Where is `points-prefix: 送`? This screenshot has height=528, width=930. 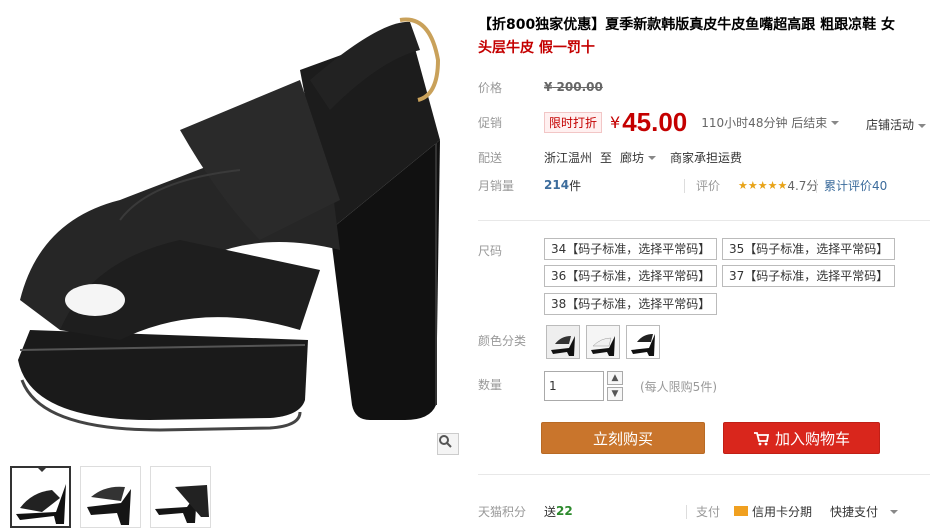
points-prefix: 送 is located at coordinates (550, 511).